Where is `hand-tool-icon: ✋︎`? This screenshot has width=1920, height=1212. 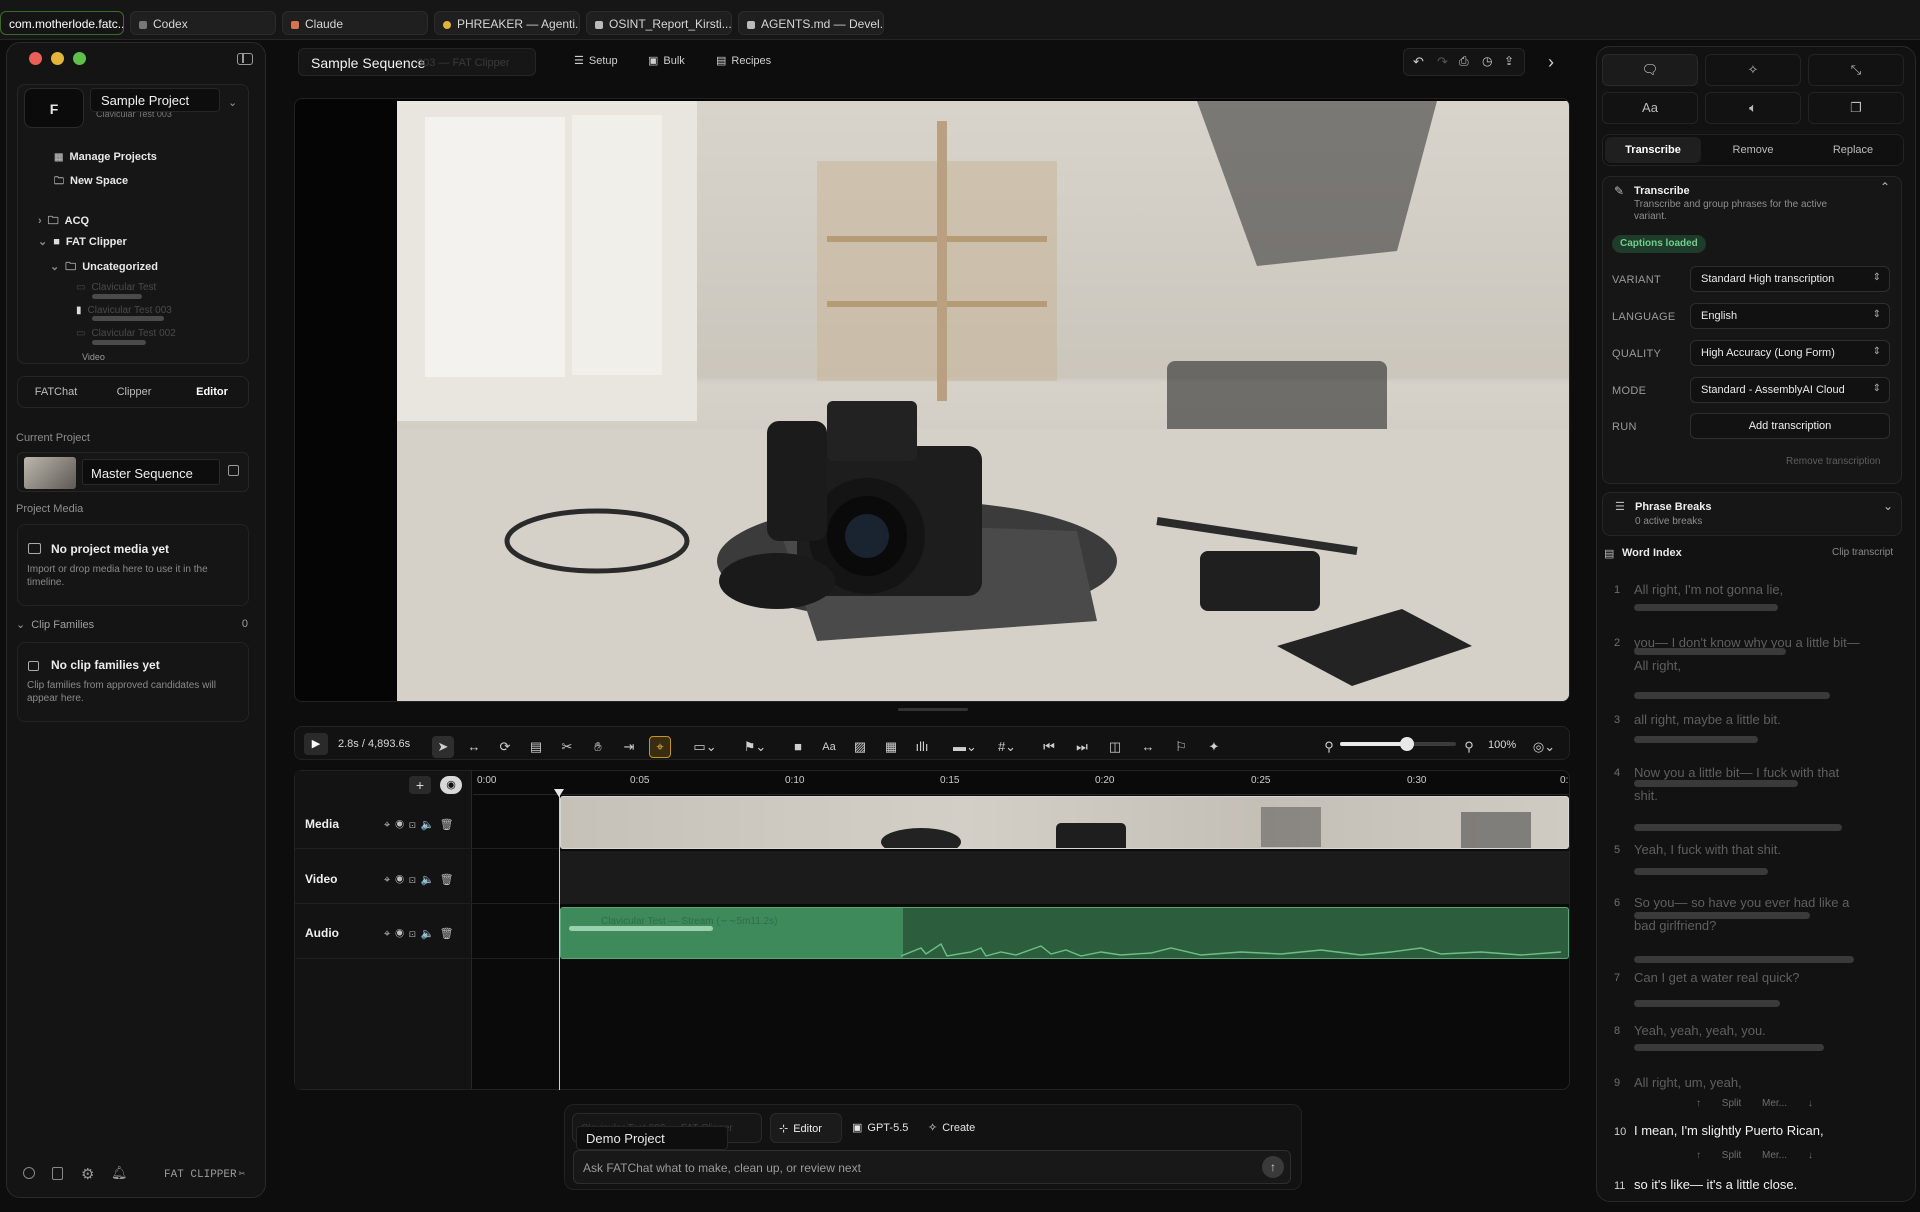 hand-tool-icon: ✋︎ is located at coordinates (598, 747).